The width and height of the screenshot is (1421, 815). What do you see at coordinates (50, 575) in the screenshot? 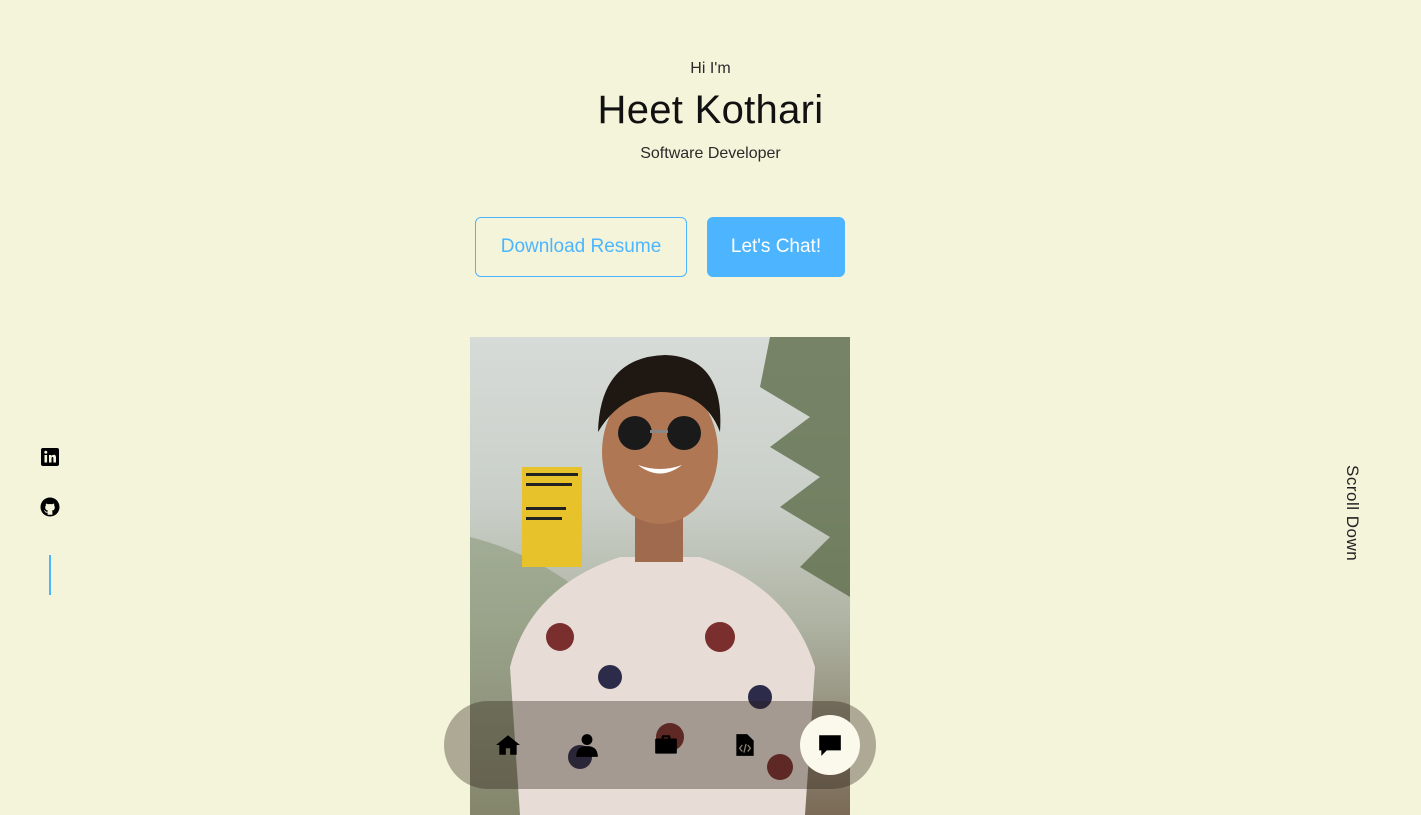
I see `social-divider-line` at bounding box center [50, 575].